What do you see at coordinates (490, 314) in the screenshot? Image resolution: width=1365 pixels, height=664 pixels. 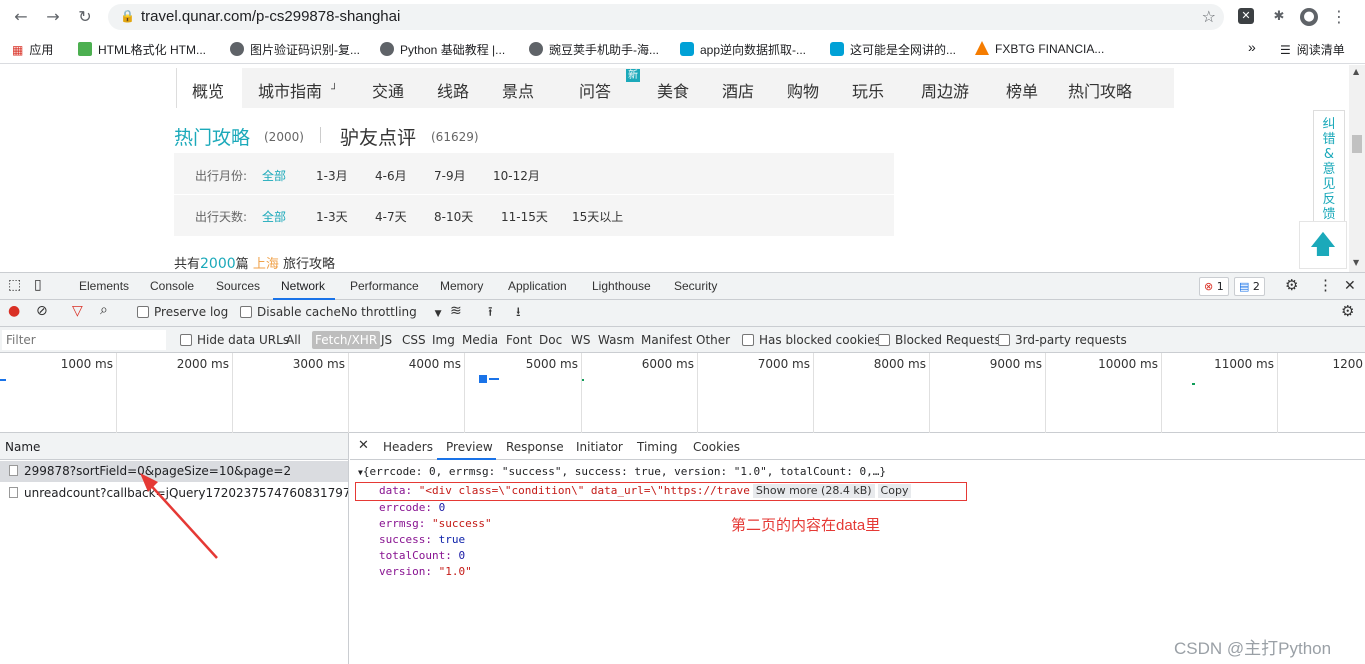 I see `import-har-icon: ⭱` at bounding box center [490, 314].